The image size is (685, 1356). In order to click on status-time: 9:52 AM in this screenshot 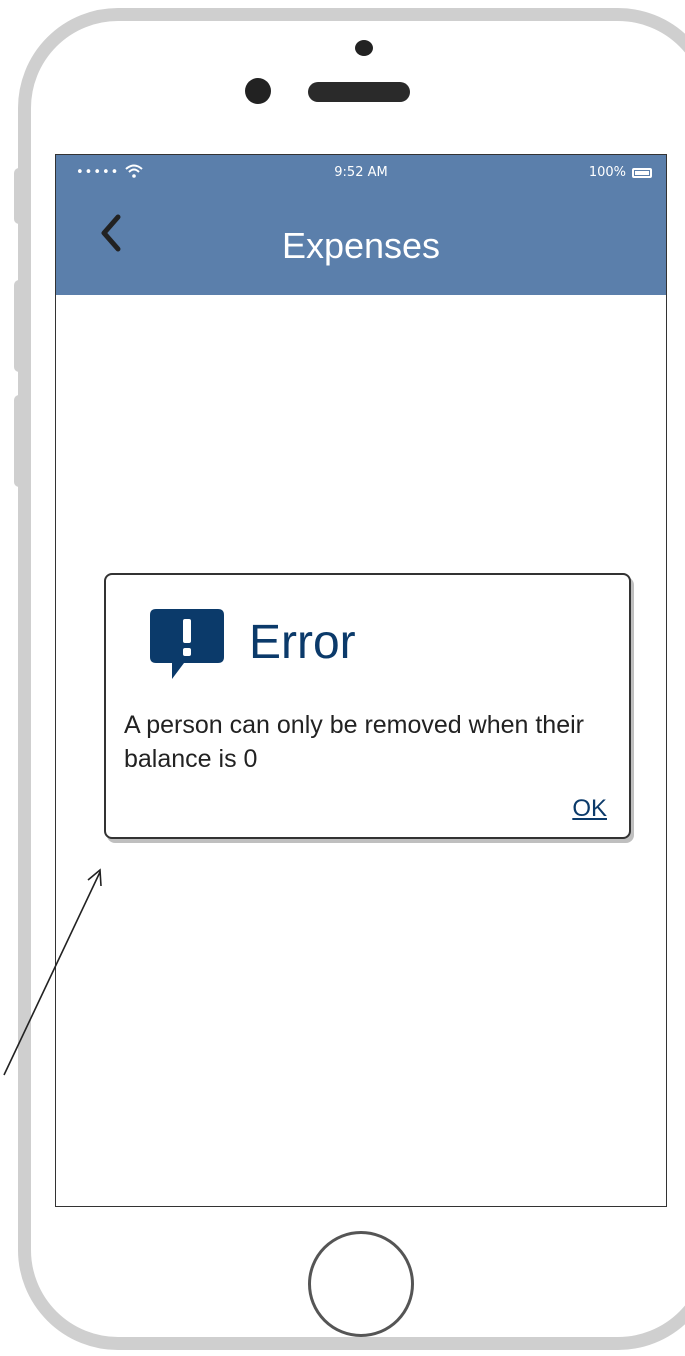, I will do `click(361, 172)`.